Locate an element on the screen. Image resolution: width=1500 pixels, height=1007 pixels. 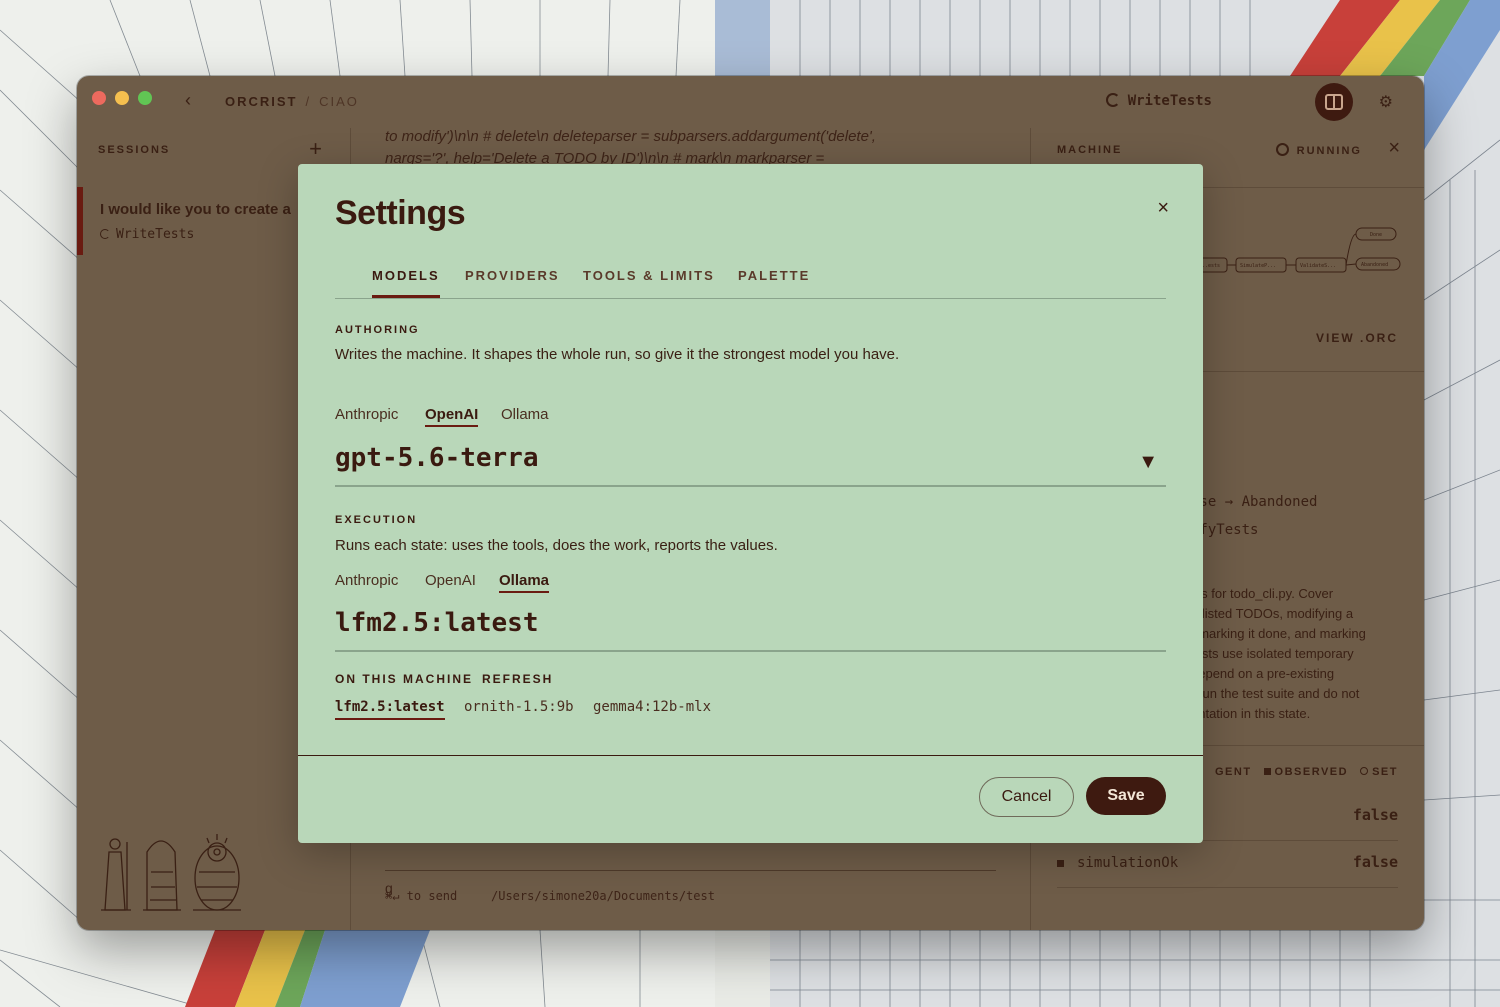
tab-palette: PALETTE is located at coordinates (774, 281).